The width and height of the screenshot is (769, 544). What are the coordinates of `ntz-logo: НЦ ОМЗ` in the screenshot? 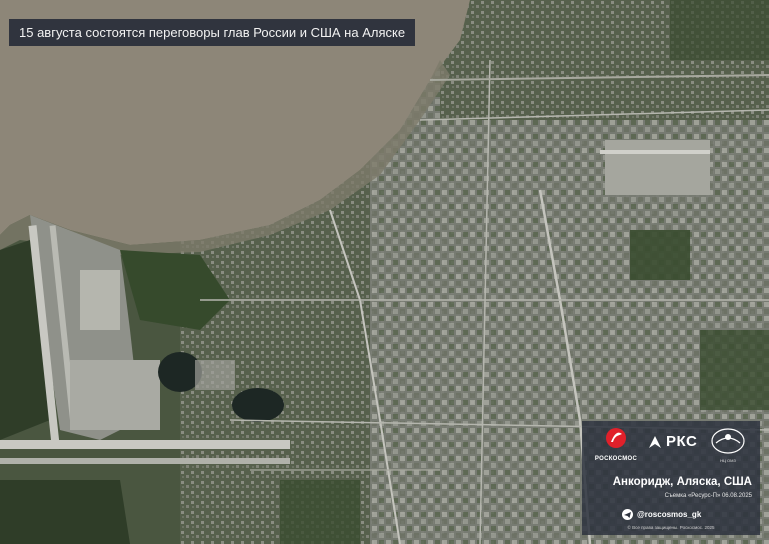 It's located at (728, 445).